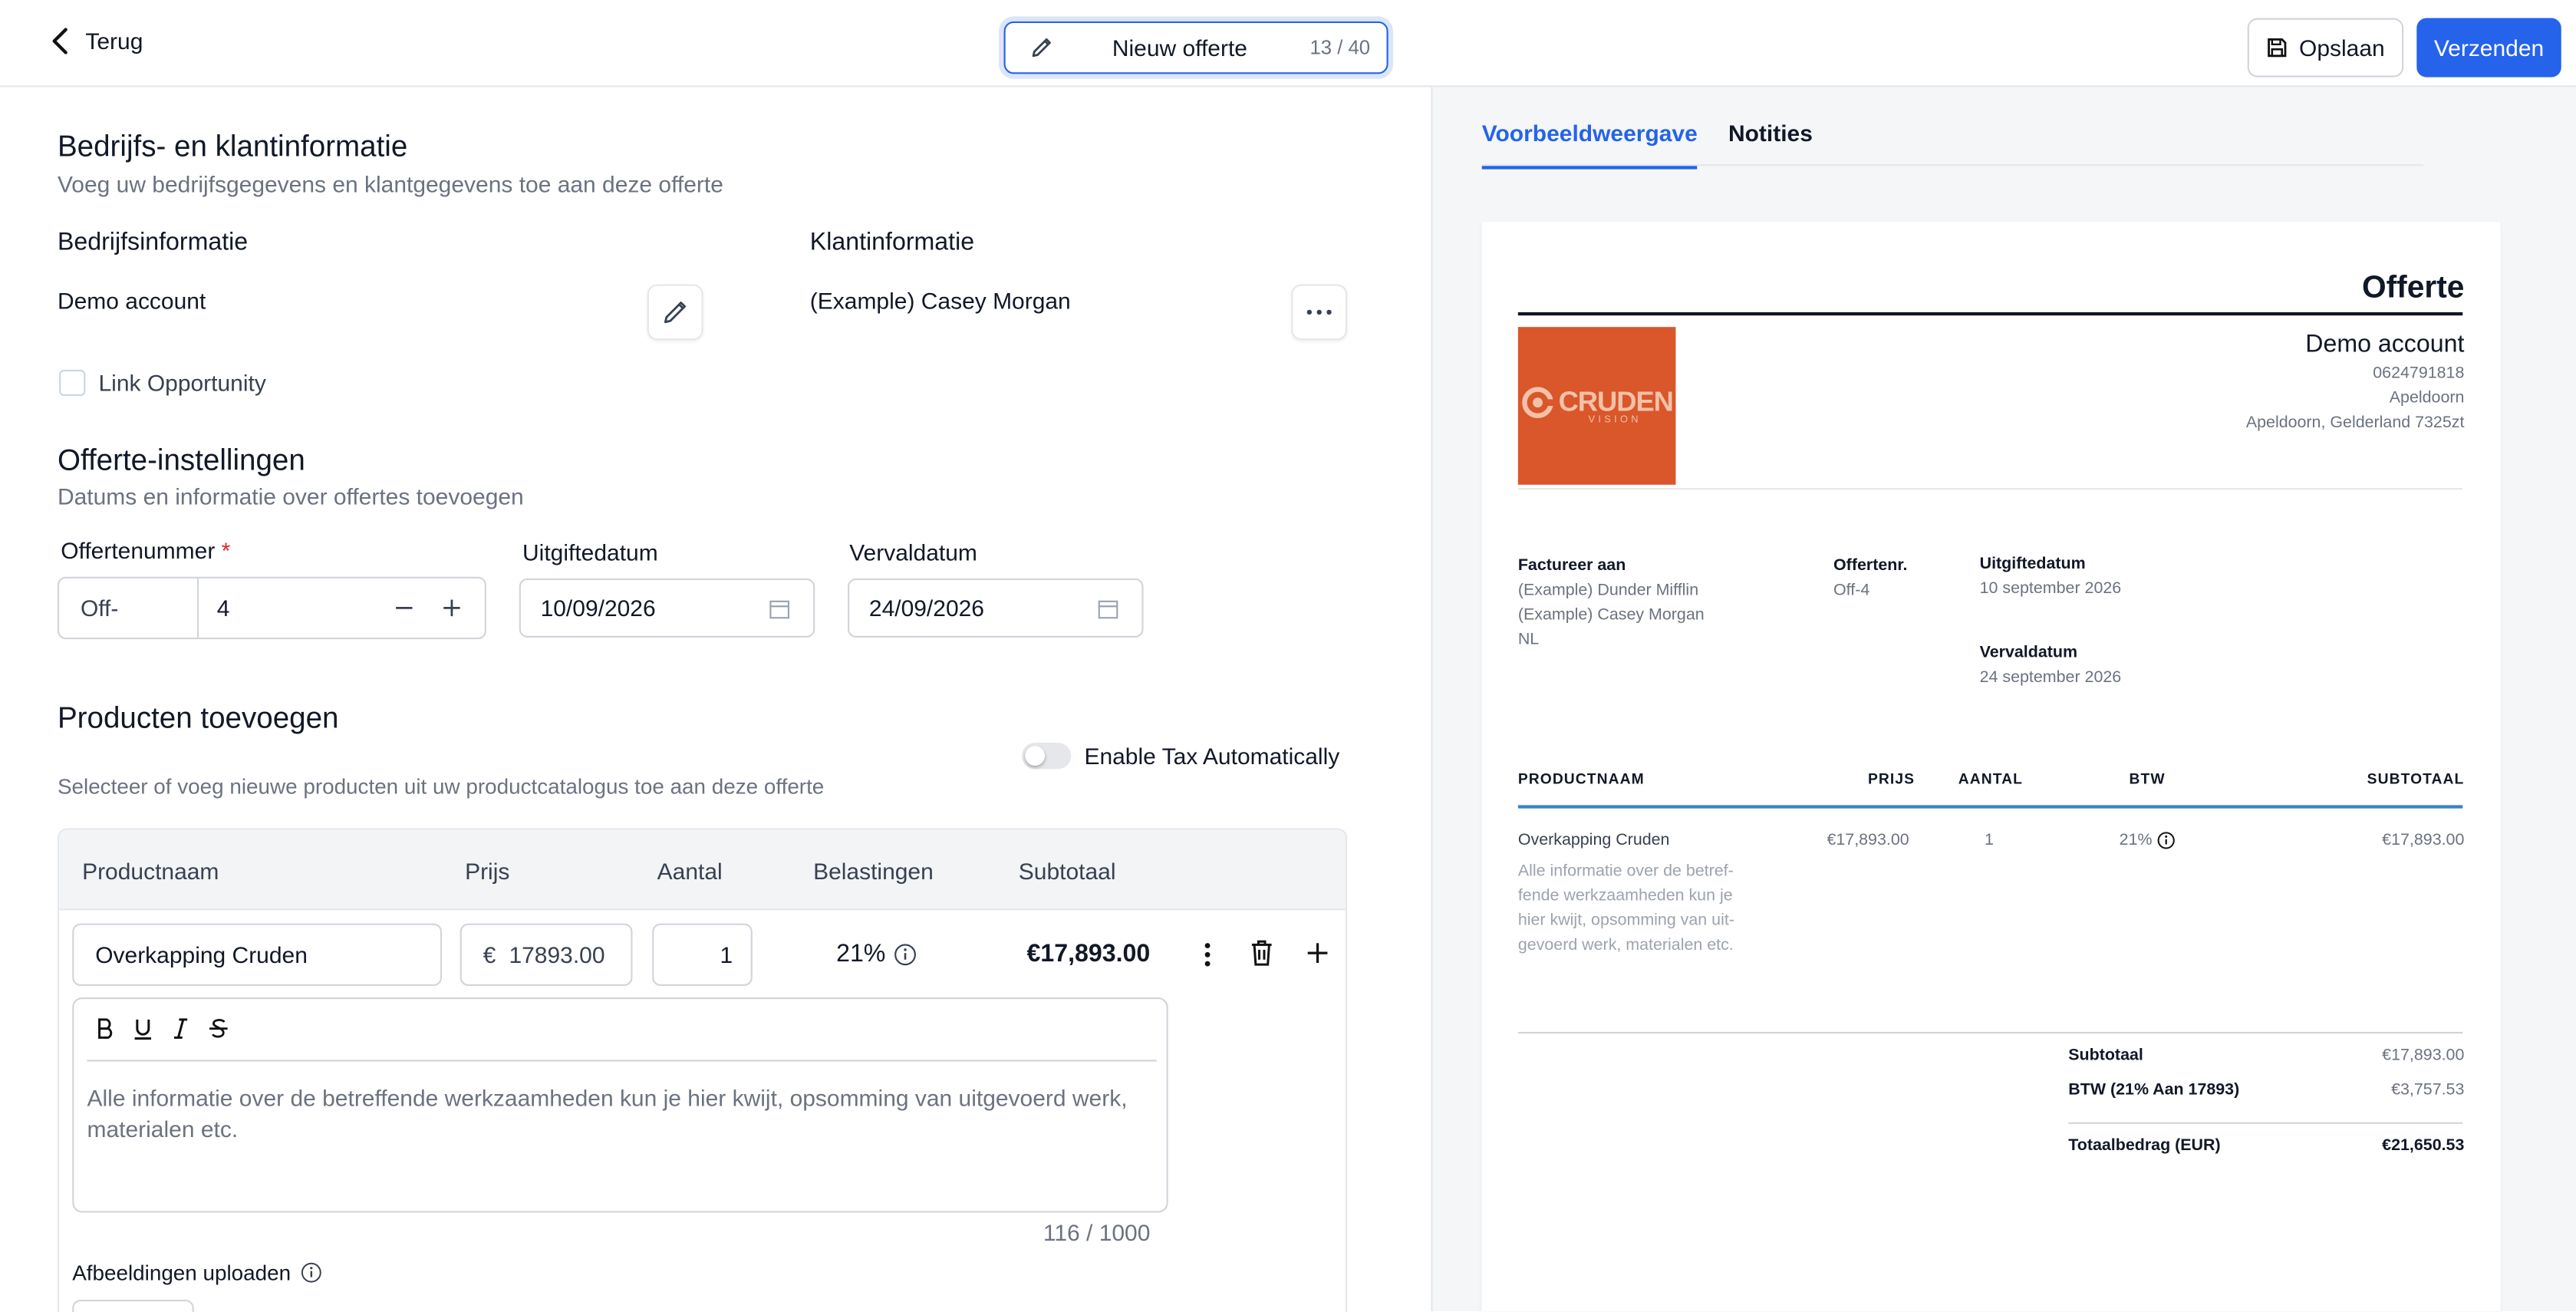  Describe the element at coordinates (2355, 424) in the screenshot. I see `preview-company-line: Apeldoorn, Gelderland 7325zt` at that location.